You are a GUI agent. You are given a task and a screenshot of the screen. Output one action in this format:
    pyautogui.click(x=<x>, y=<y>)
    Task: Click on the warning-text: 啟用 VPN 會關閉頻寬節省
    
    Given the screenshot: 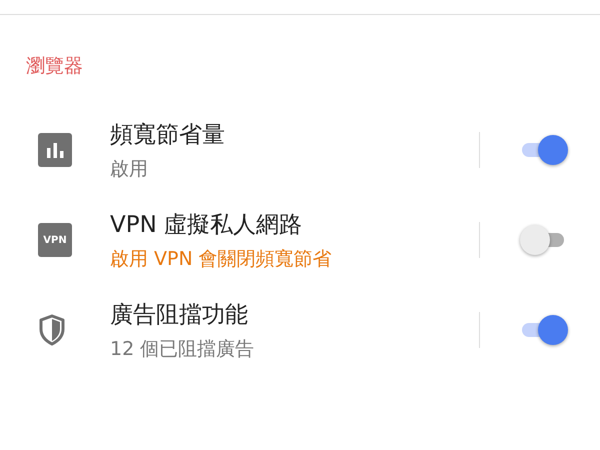 What is the action you would take?
    pyautogui.click(x=221, y=259)
    